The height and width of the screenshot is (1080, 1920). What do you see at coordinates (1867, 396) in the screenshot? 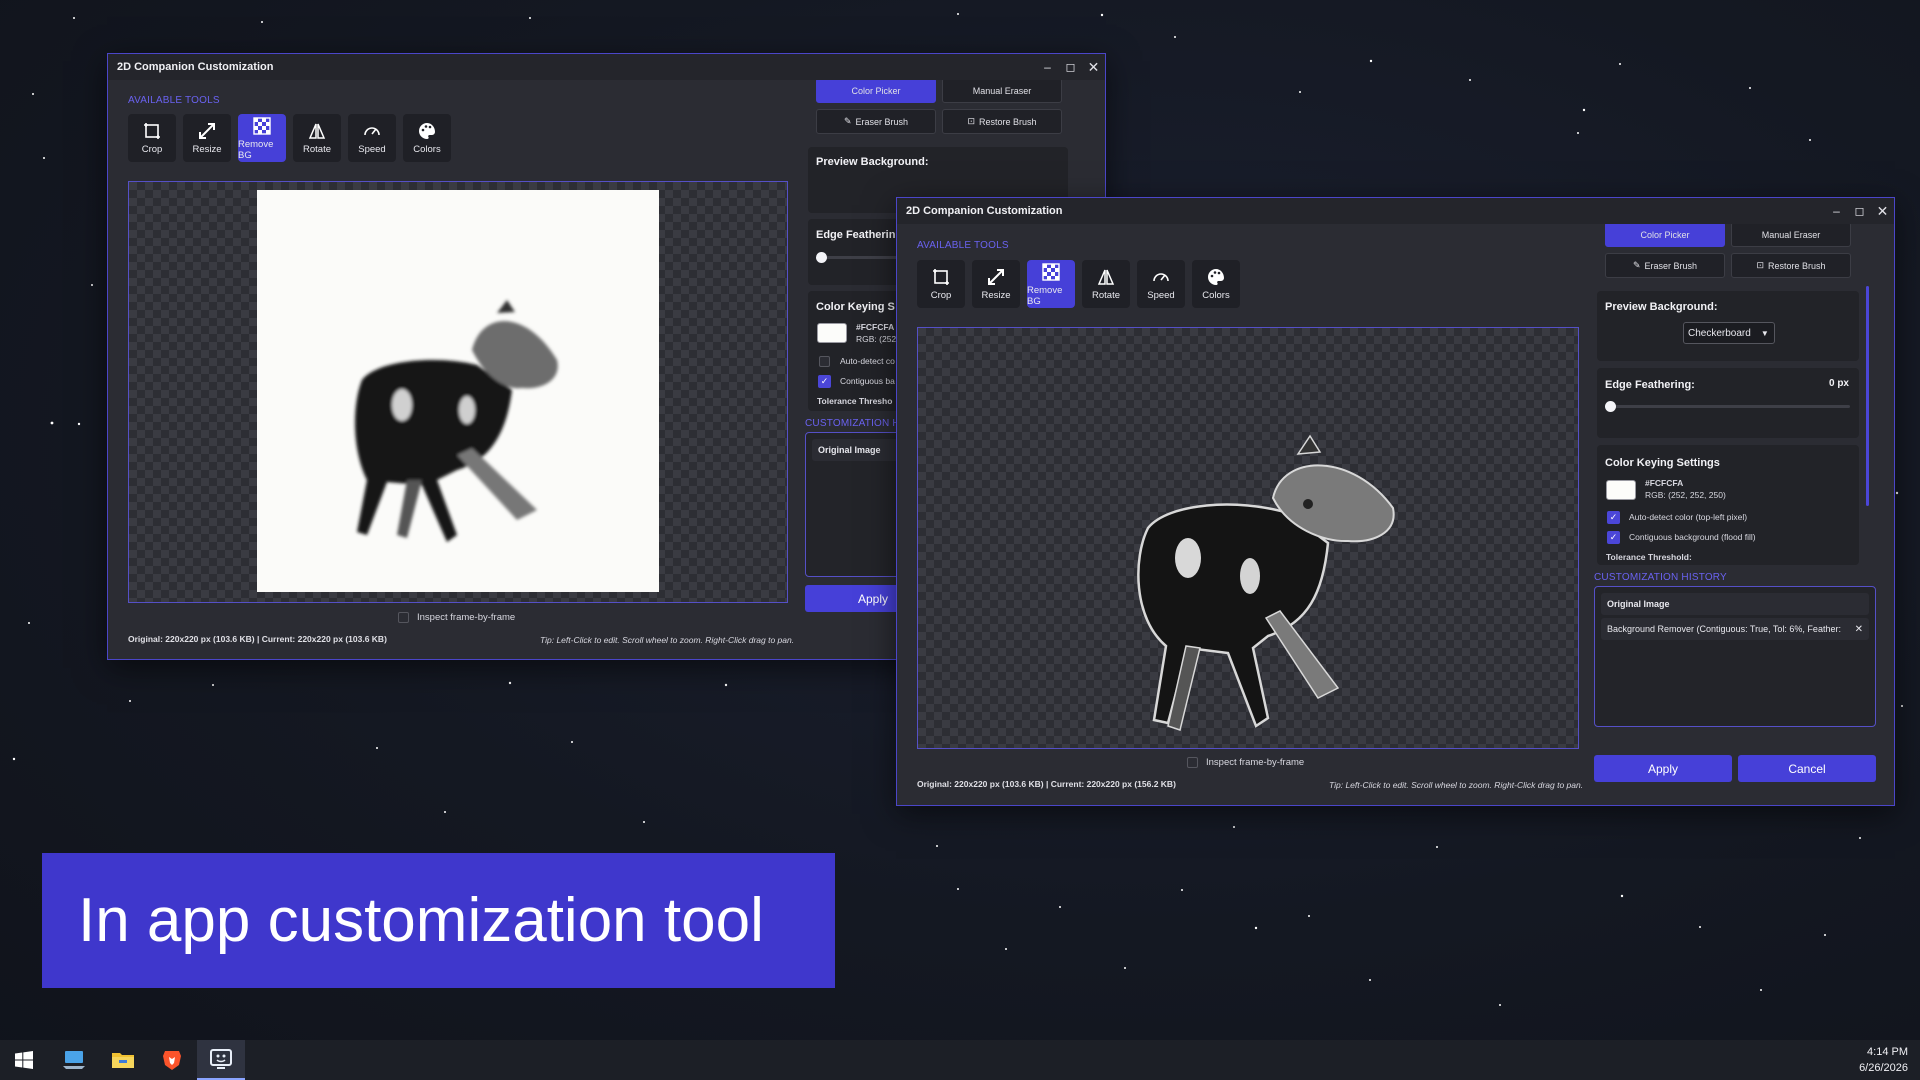
I see `panel-scrollbar` at bounding box center [1867, 396].